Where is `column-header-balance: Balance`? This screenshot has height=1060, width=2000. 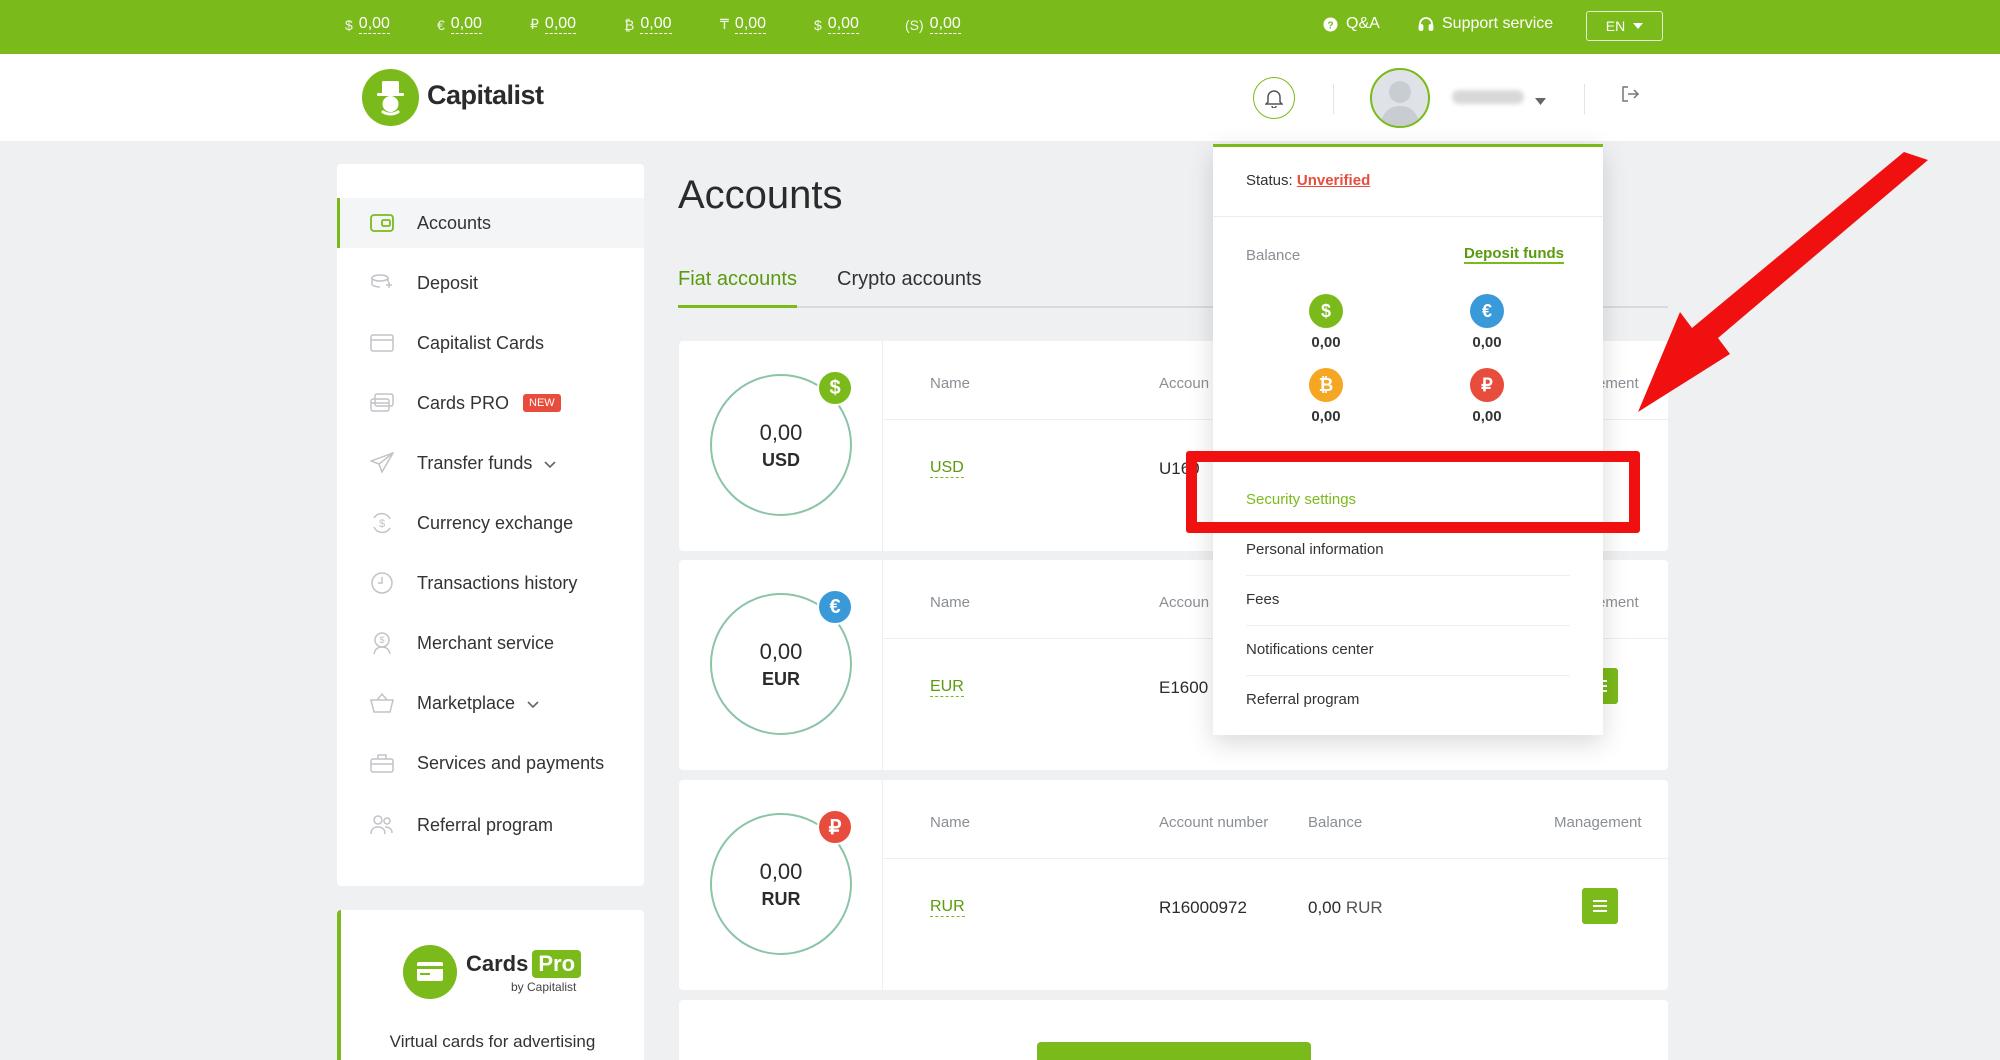 column-header-balance: Balance is located at coordinates (1335, 822).